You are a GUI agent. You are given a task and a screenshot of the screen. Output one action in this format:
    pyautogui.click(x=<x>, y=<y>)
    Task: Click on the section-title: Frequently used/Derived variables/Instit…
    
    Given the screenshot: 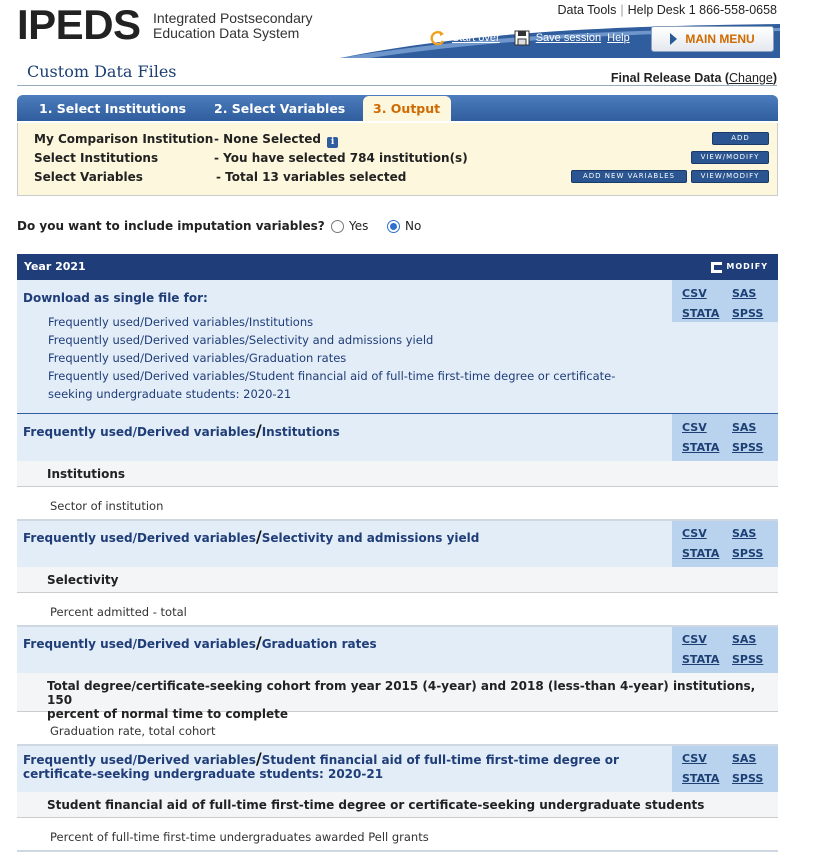 What is the action you would take?
    pyautogui.click(x=181, y=430)
    